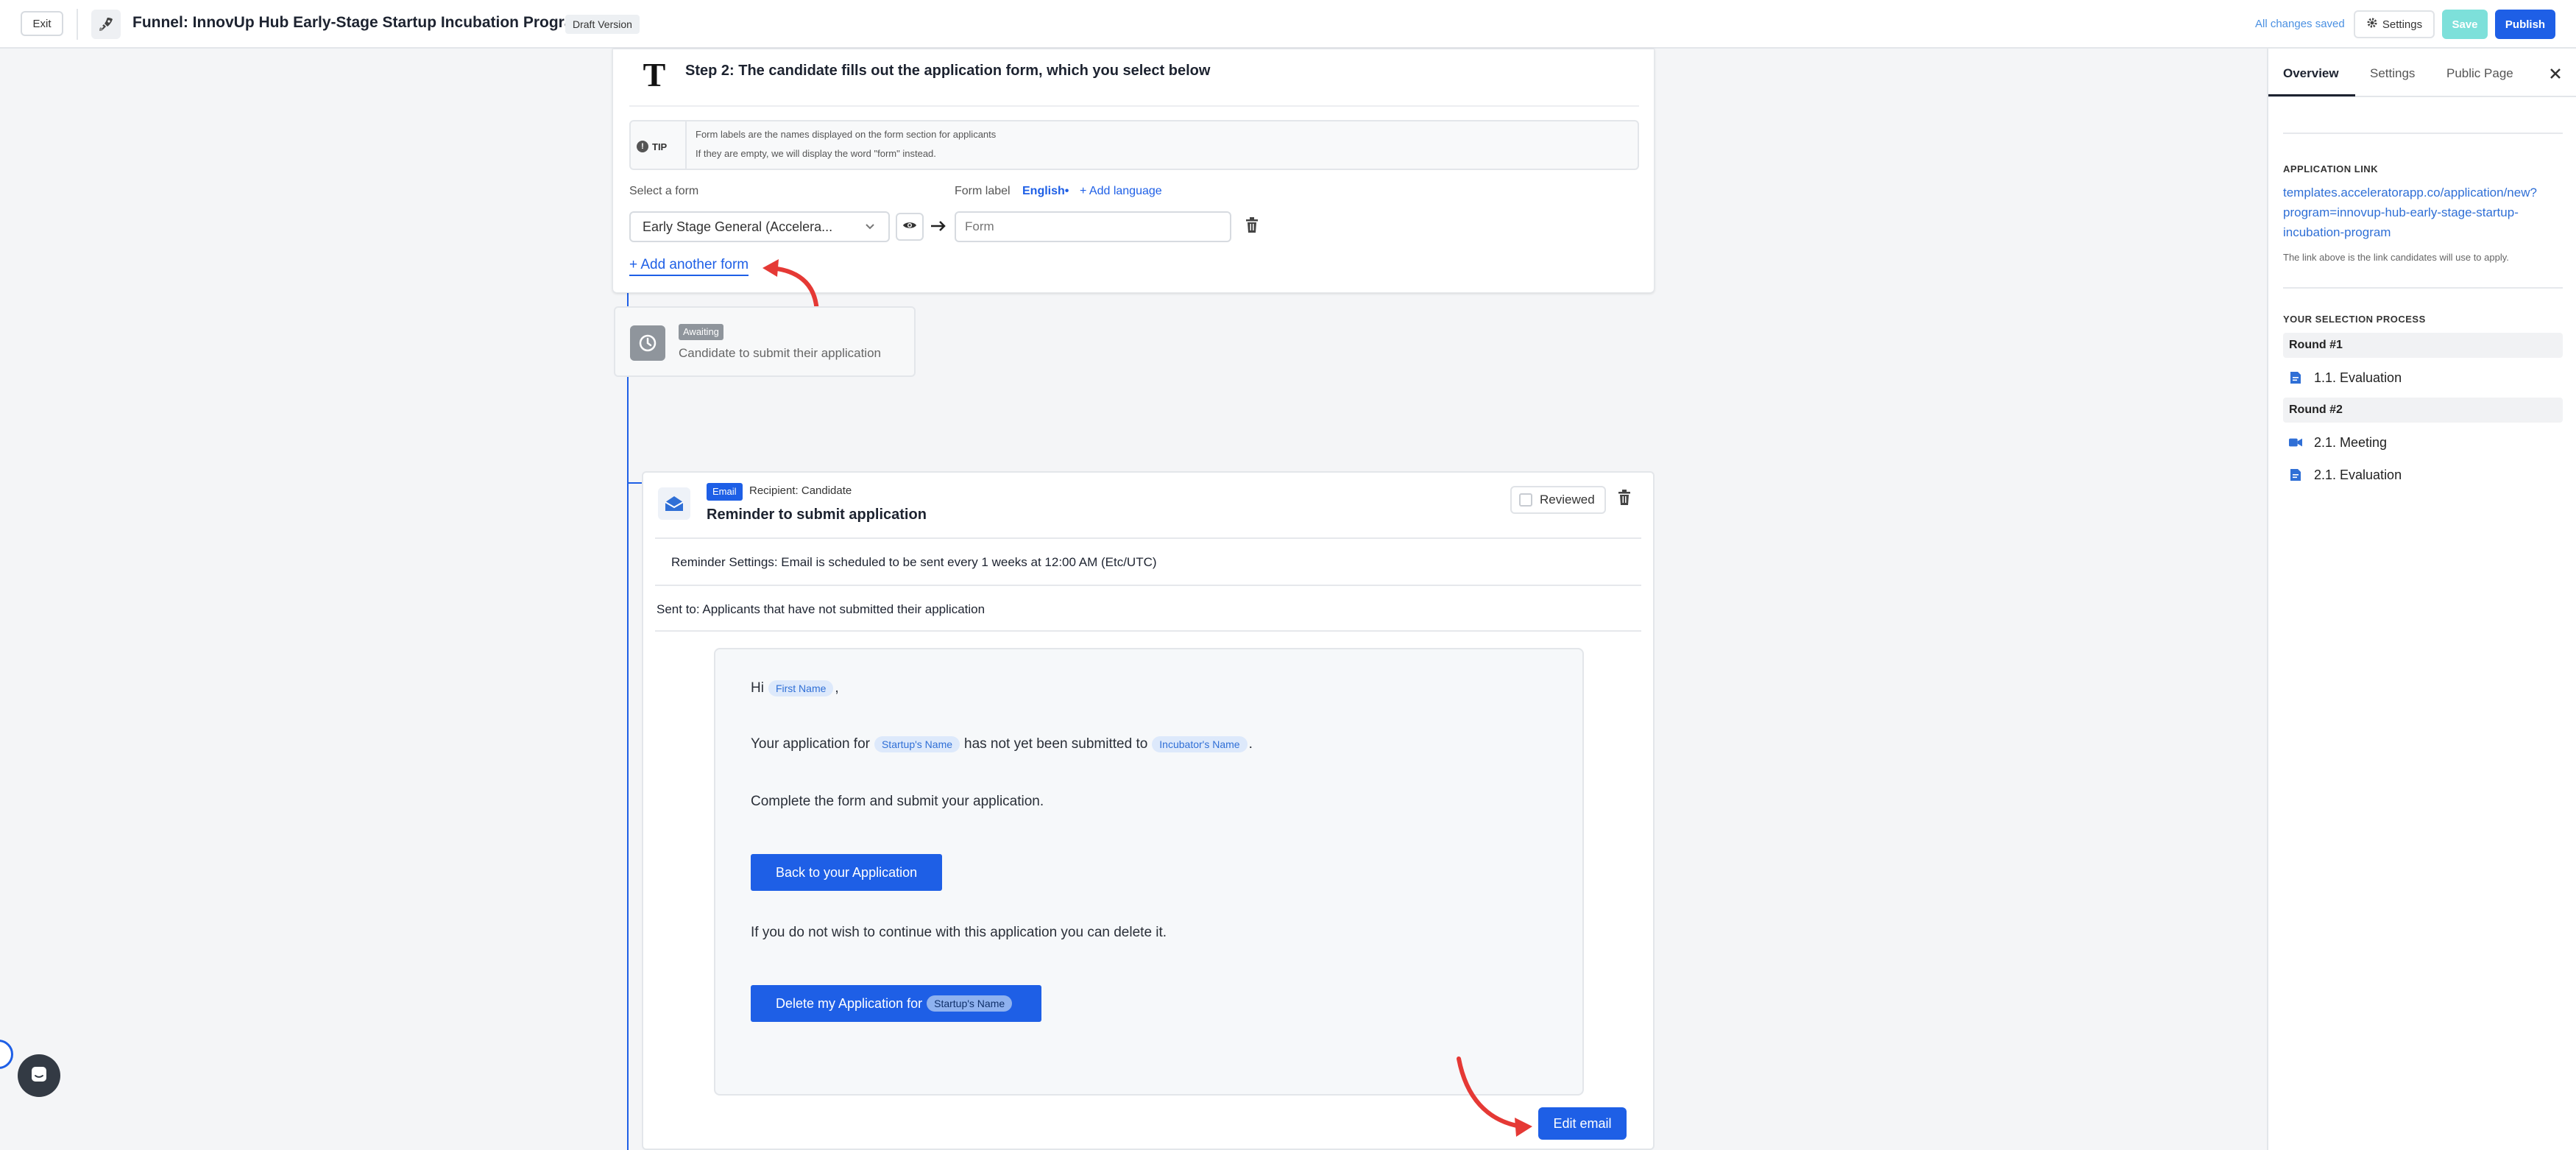 The height and width of the screenshot is (1150, 2576). Describe the element at coordinates (801, 490) in the screenshot. I see `recipient-label: Recipient: Candidate` at that location.